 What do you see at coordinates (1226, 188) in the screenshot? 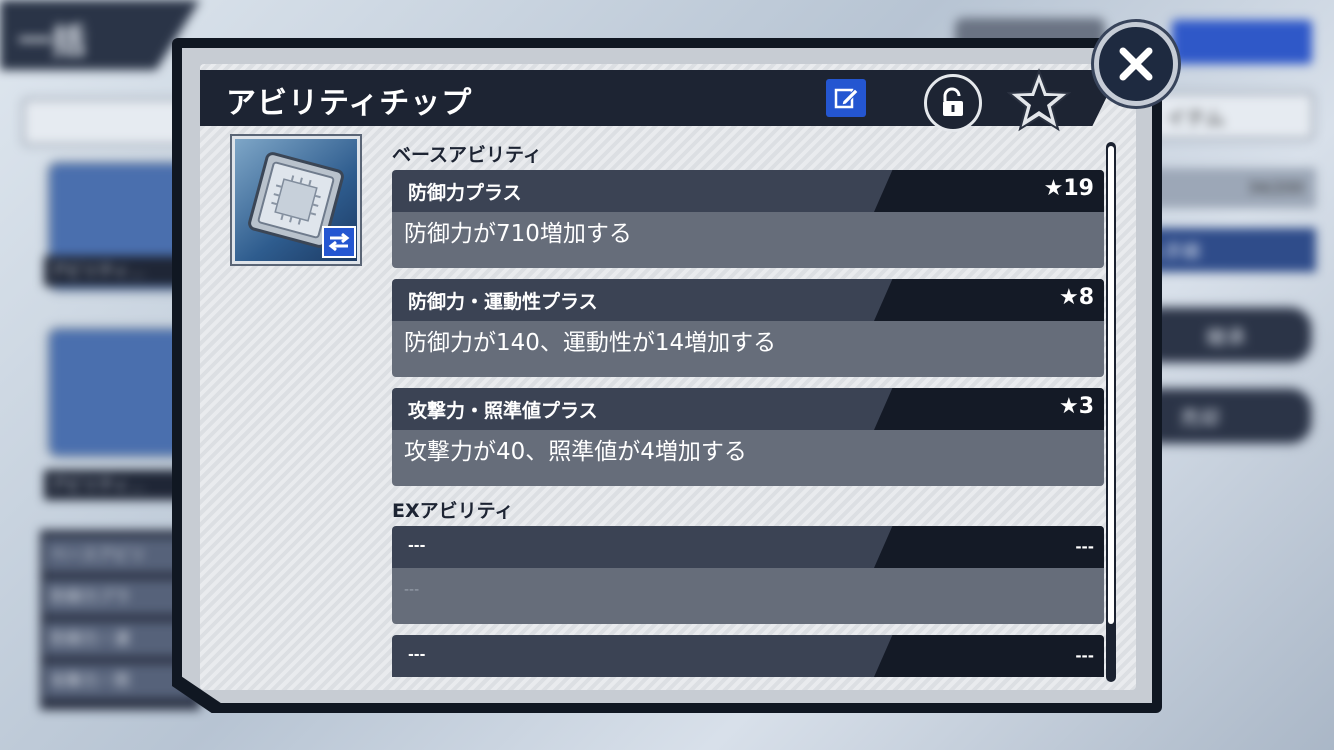
I see `bg-count-bar: 34/200` at bounding box center [1226, 188].